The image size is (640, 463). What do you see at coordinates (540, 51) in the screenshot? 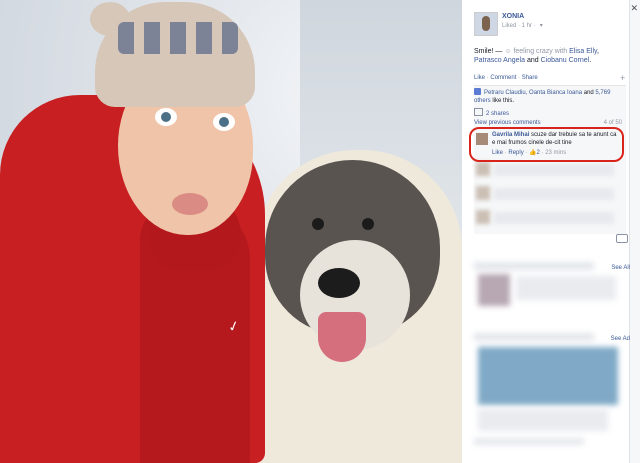
I see `feeling-text: feeling crazy with` at bounding box center [540, 51].